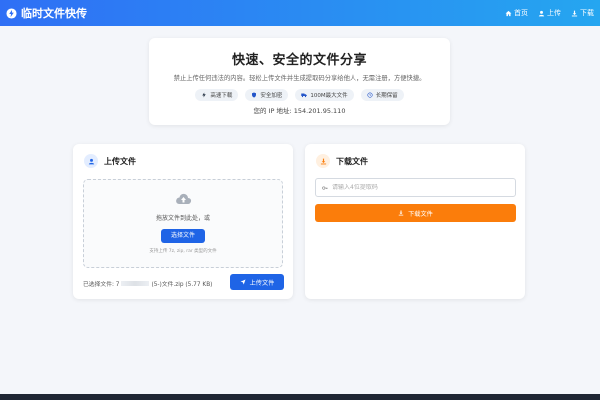 This screenshot has width=600, height=400. I want to click on feature-label: 高速下载, so click(221, 96).